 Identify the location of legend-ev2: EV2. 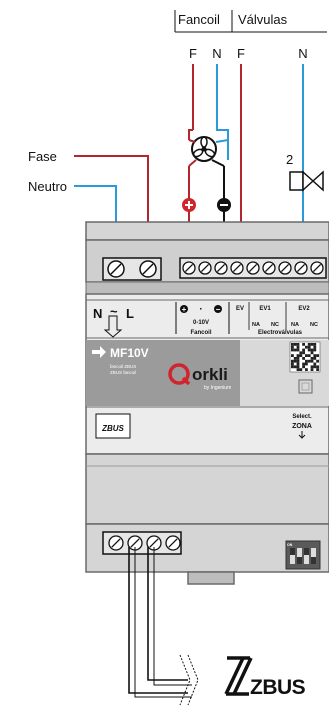
(304, 309).